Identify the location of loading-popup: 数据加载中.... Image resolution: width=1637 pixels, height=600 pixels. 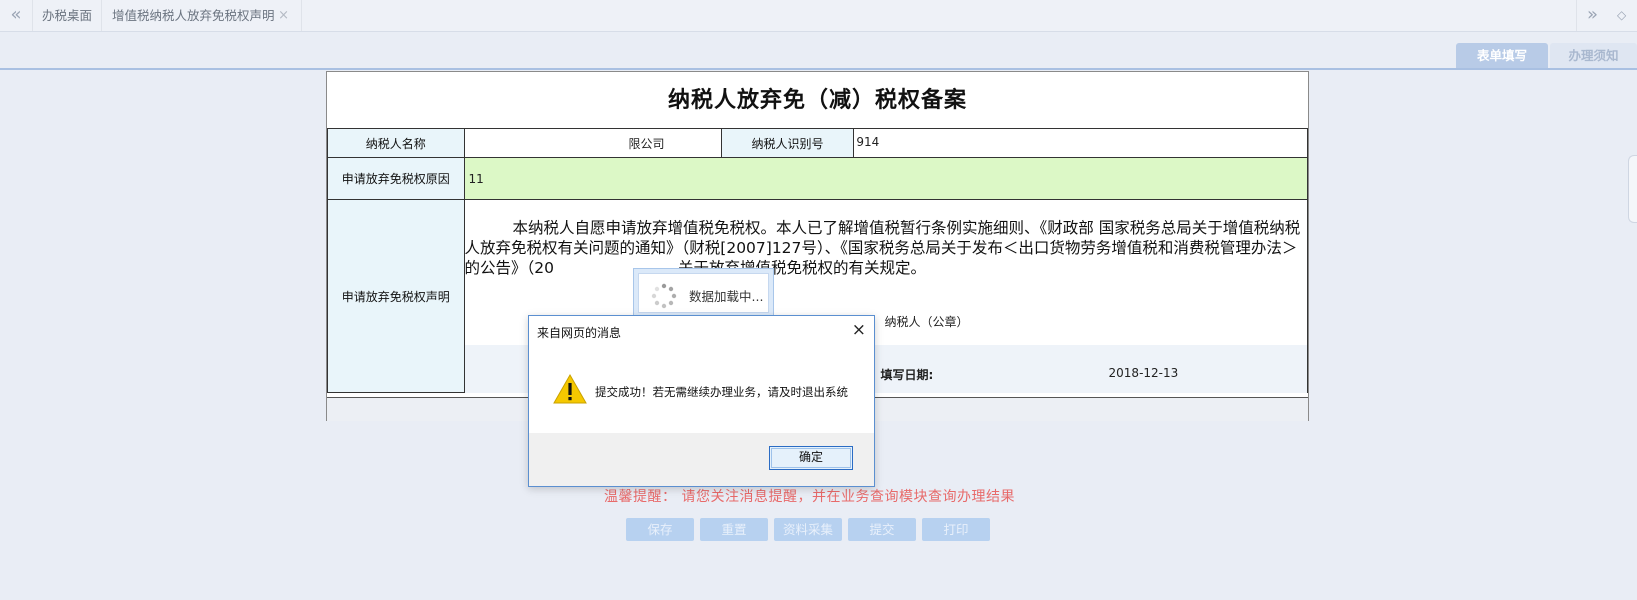
(703, 293).